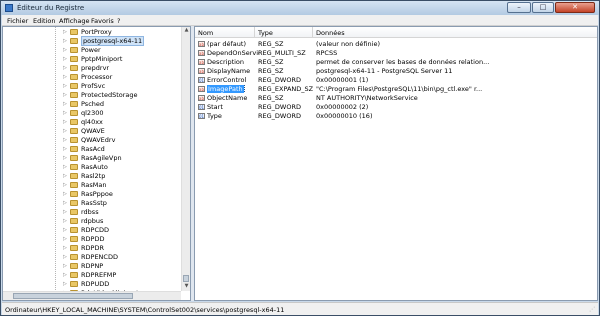 The image size is (600, 316). What do you see at coordinates (396, 116) in the screenshot?
I see `table-row: 01 Type REG_DWORD 0x00000010 (16)` at bounding box center [396, 116].